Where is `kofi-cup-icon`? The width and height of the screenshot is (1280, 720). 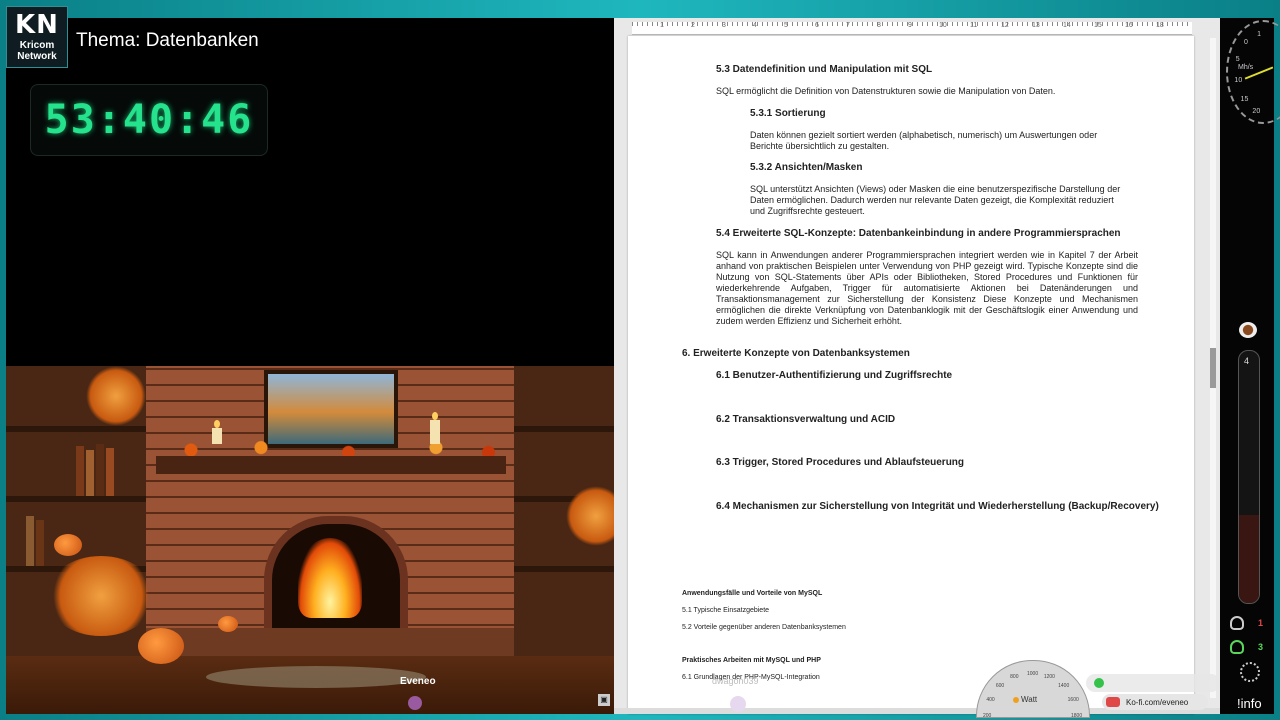 kofi-cup-icon is located at coordinates (1113, 702).